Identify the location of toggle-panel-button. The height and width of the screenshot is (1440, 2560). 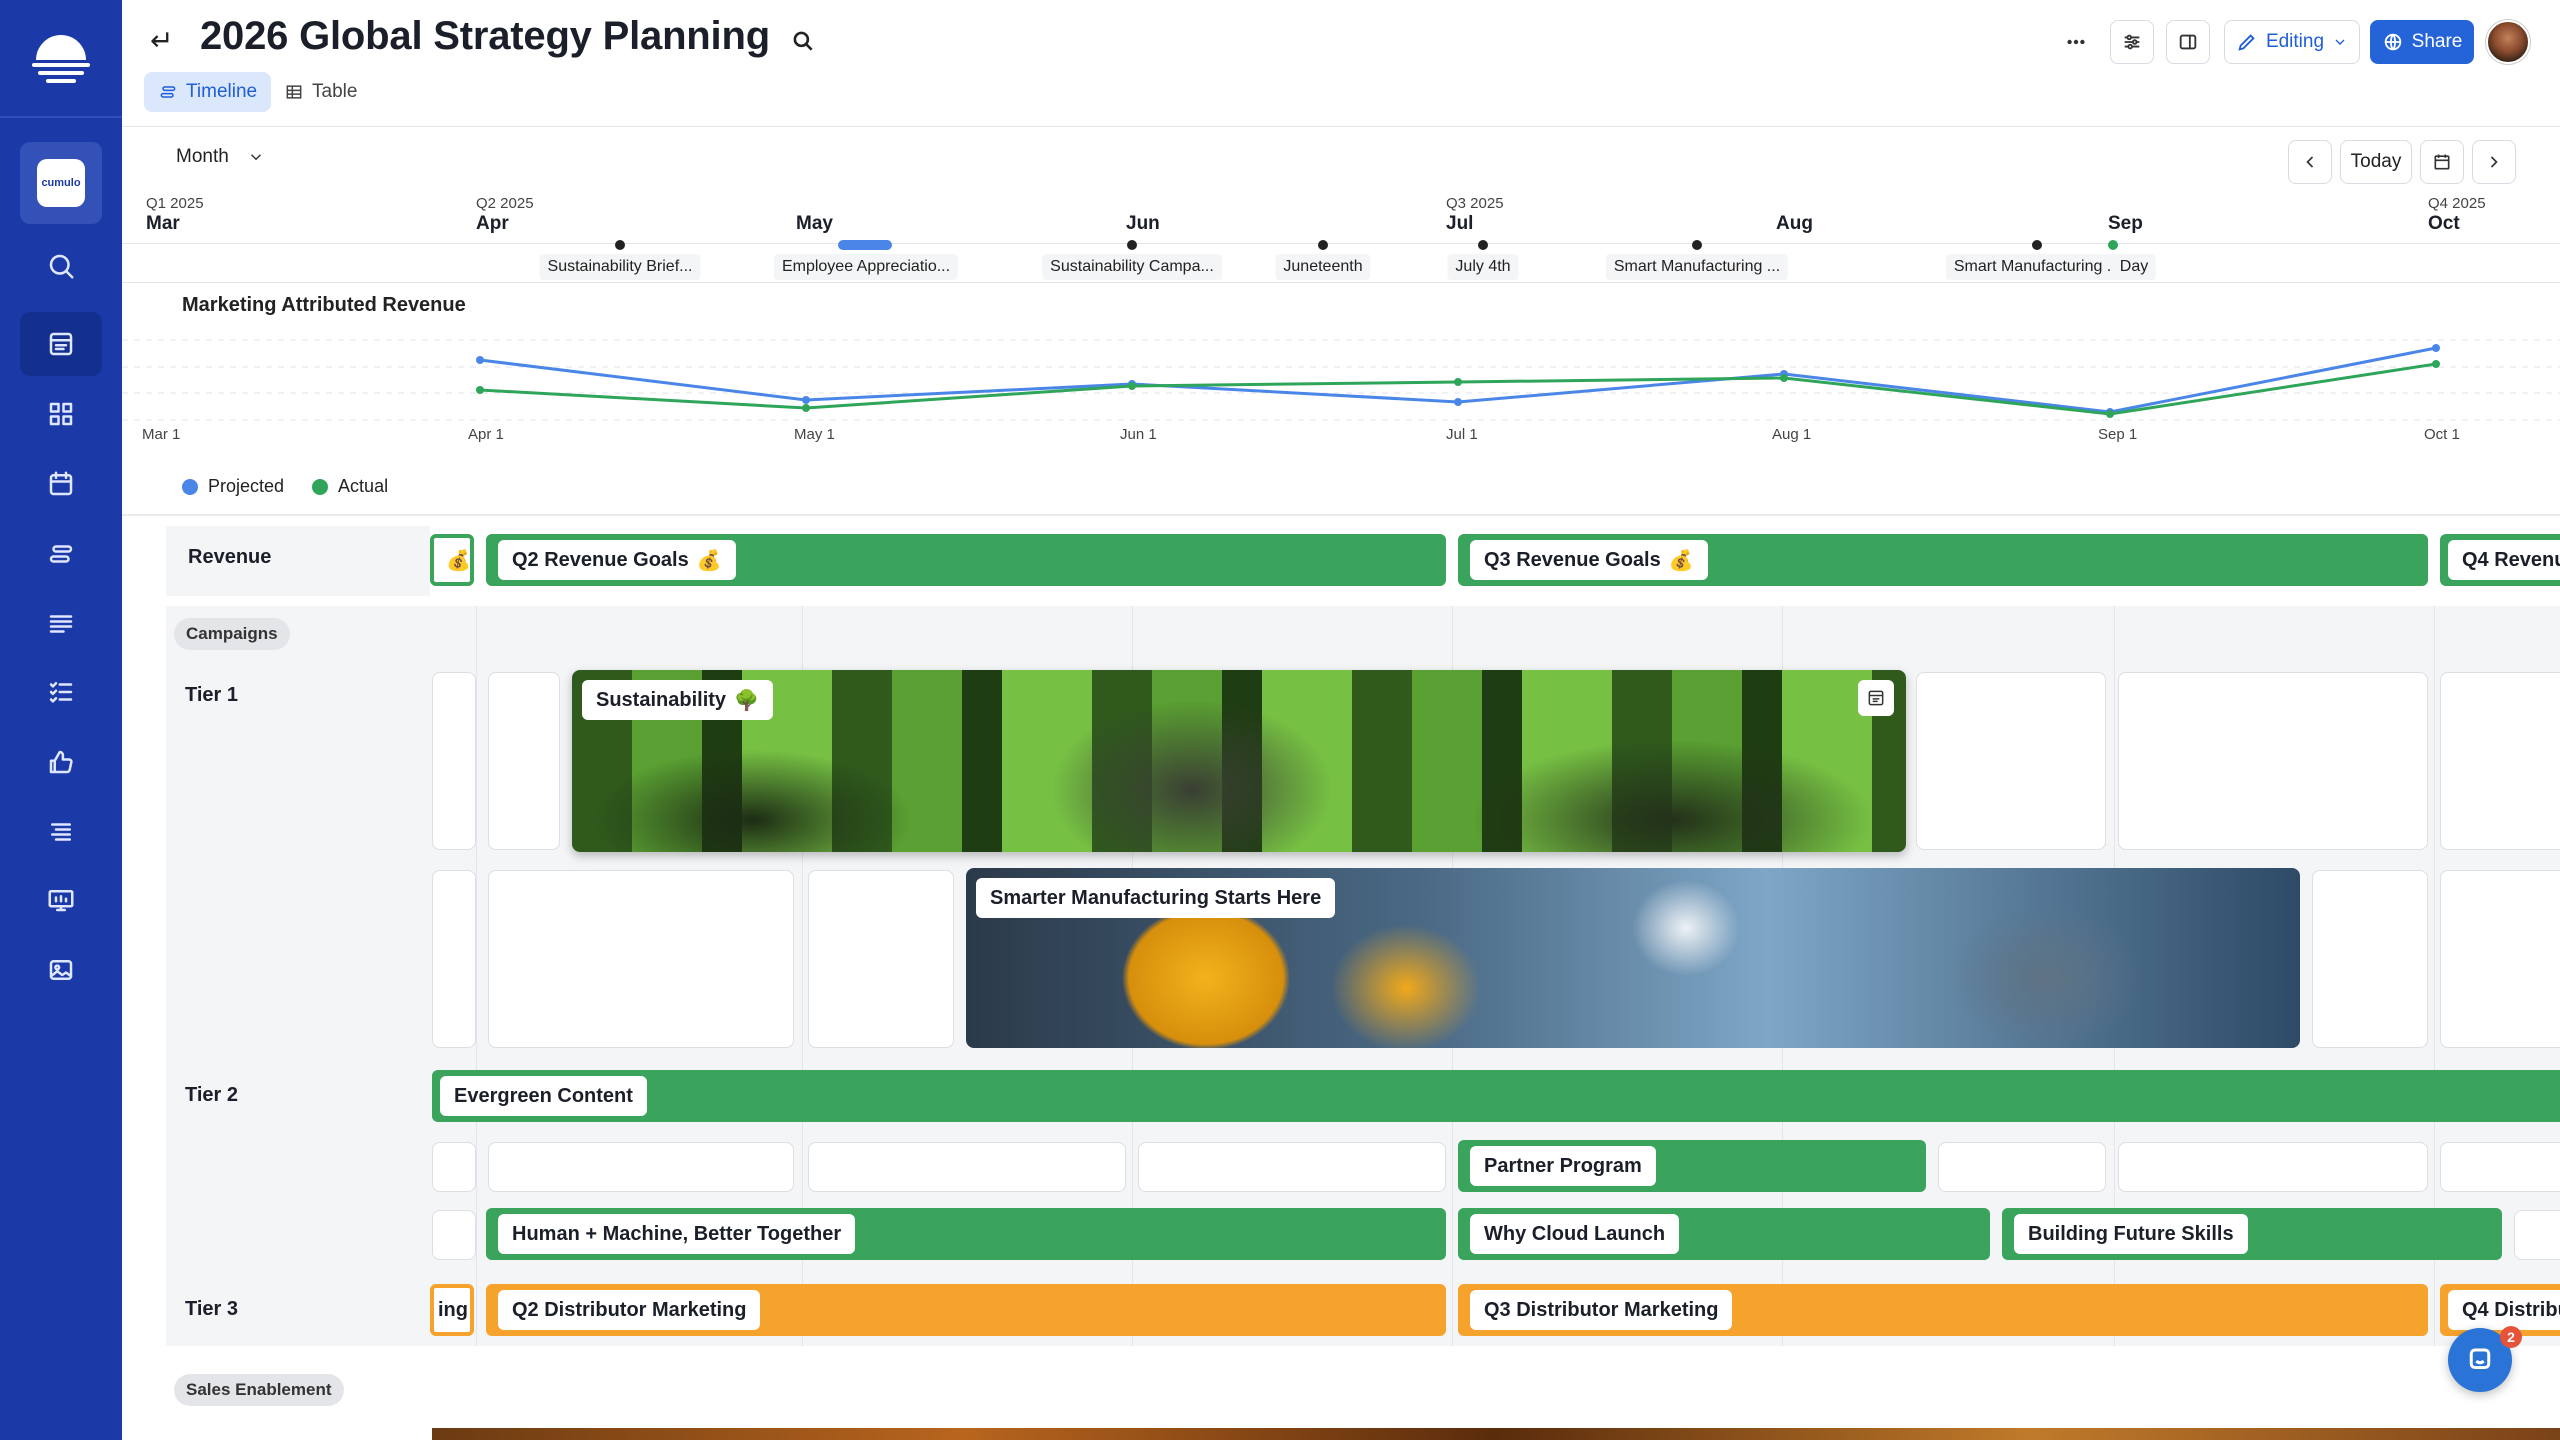
(2188, 42).